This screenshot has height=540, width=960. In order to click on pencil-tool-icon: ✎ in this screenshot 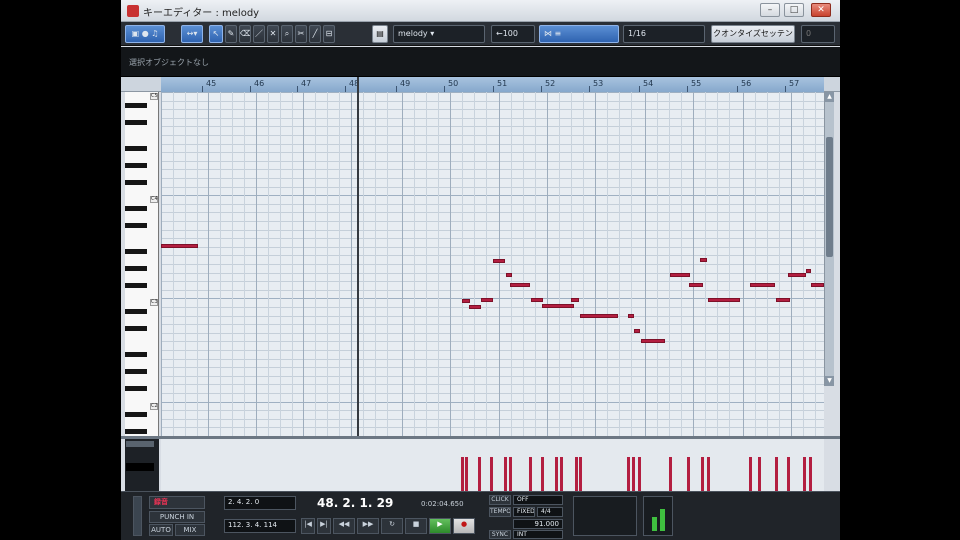, I will do `click(231, 34)`.